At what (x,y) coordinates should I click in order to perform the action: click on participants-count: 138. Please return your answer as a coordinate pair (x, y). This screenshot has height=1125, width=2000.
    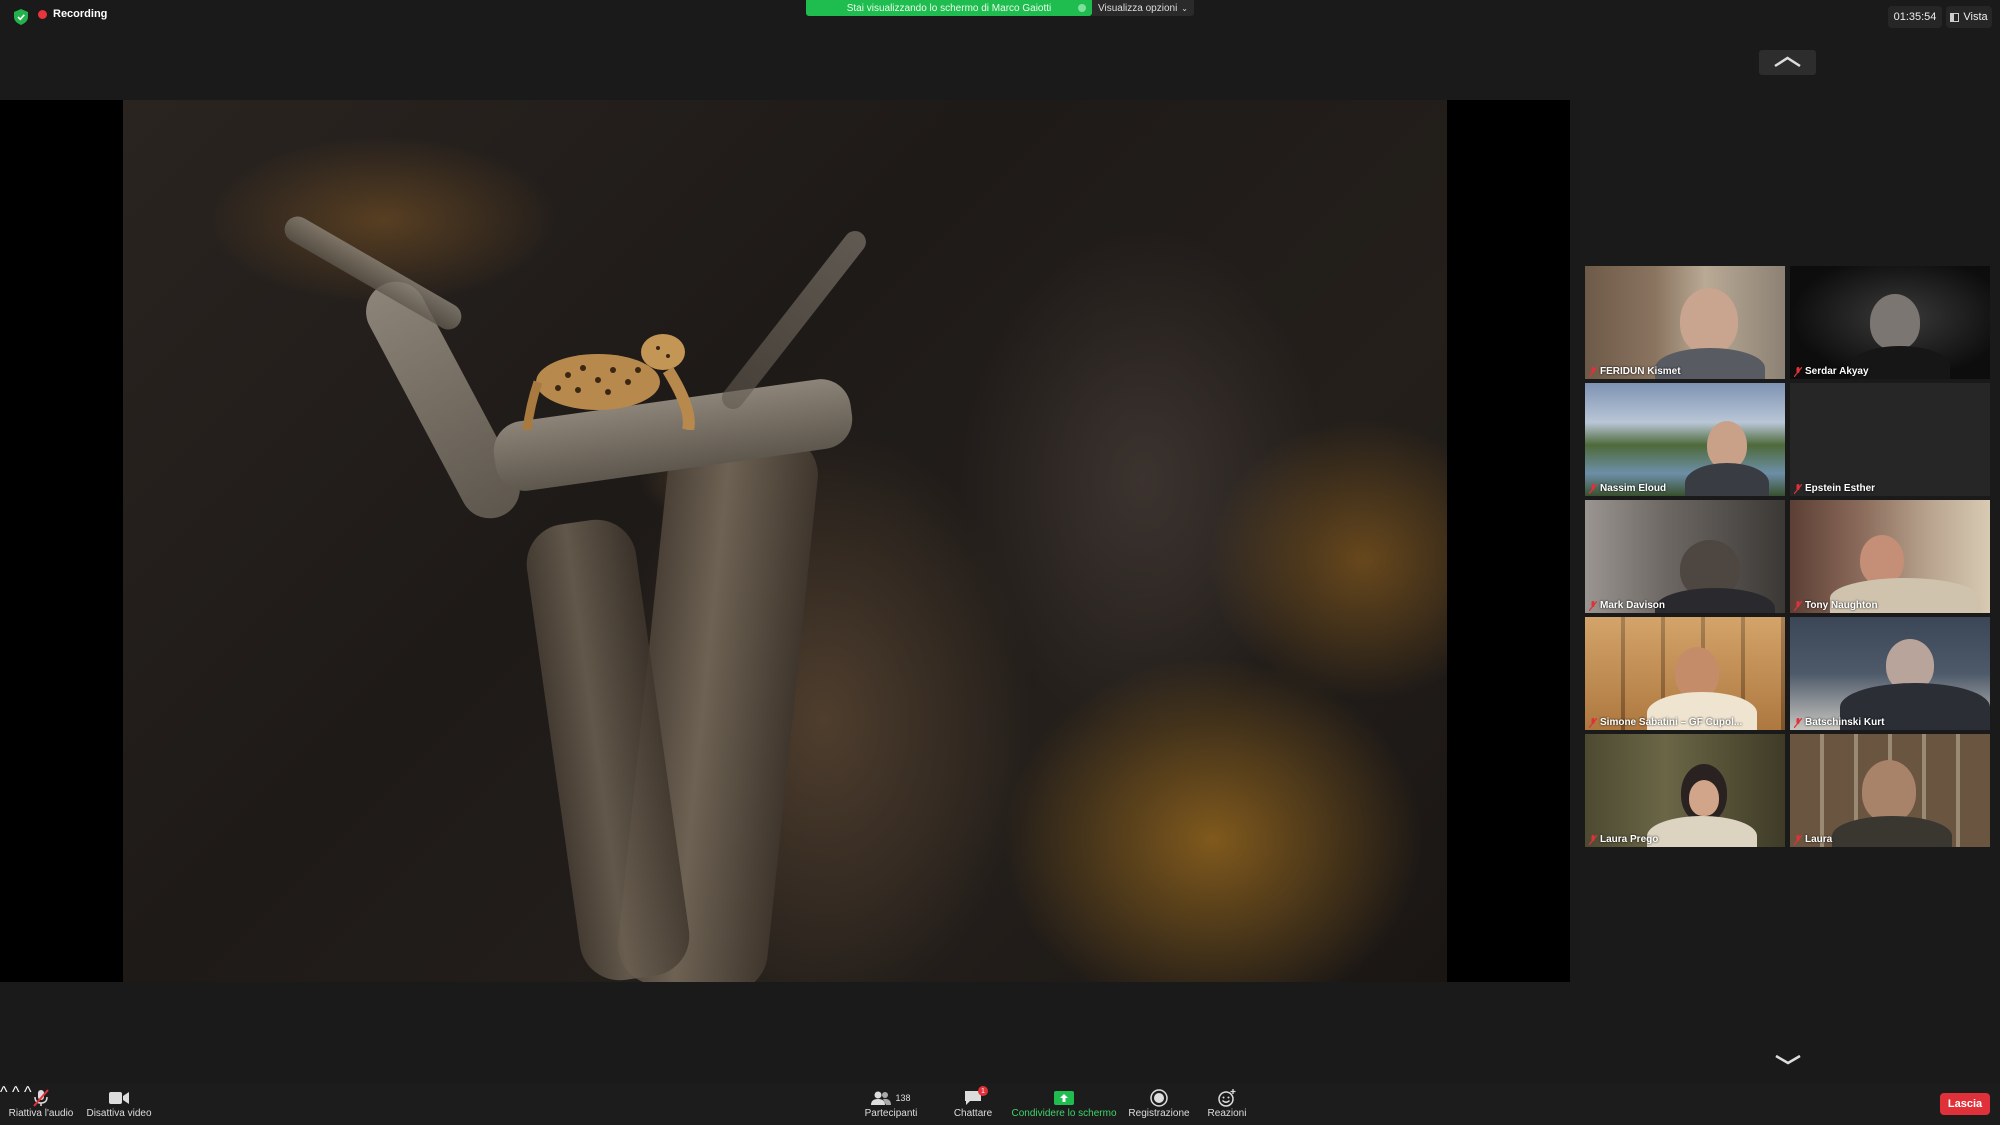
    Looking at the image, I should click on (903, 1098).